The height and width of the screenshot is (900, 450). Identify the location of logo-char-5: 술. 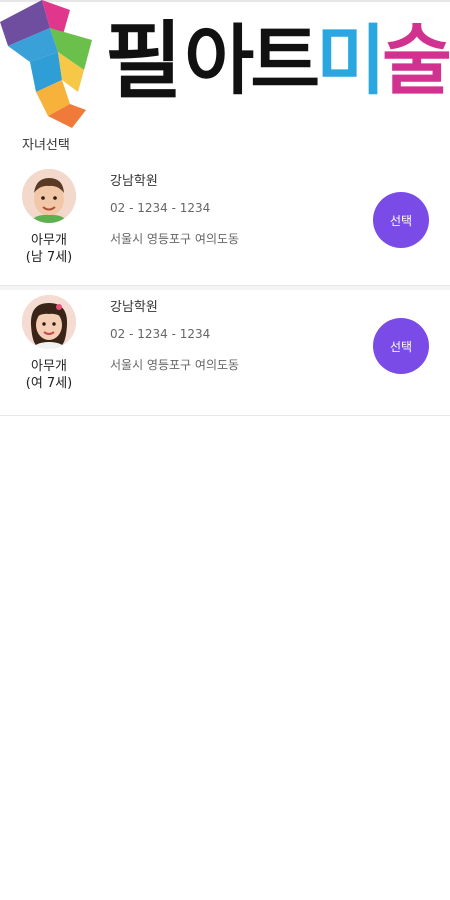
(416, 60).